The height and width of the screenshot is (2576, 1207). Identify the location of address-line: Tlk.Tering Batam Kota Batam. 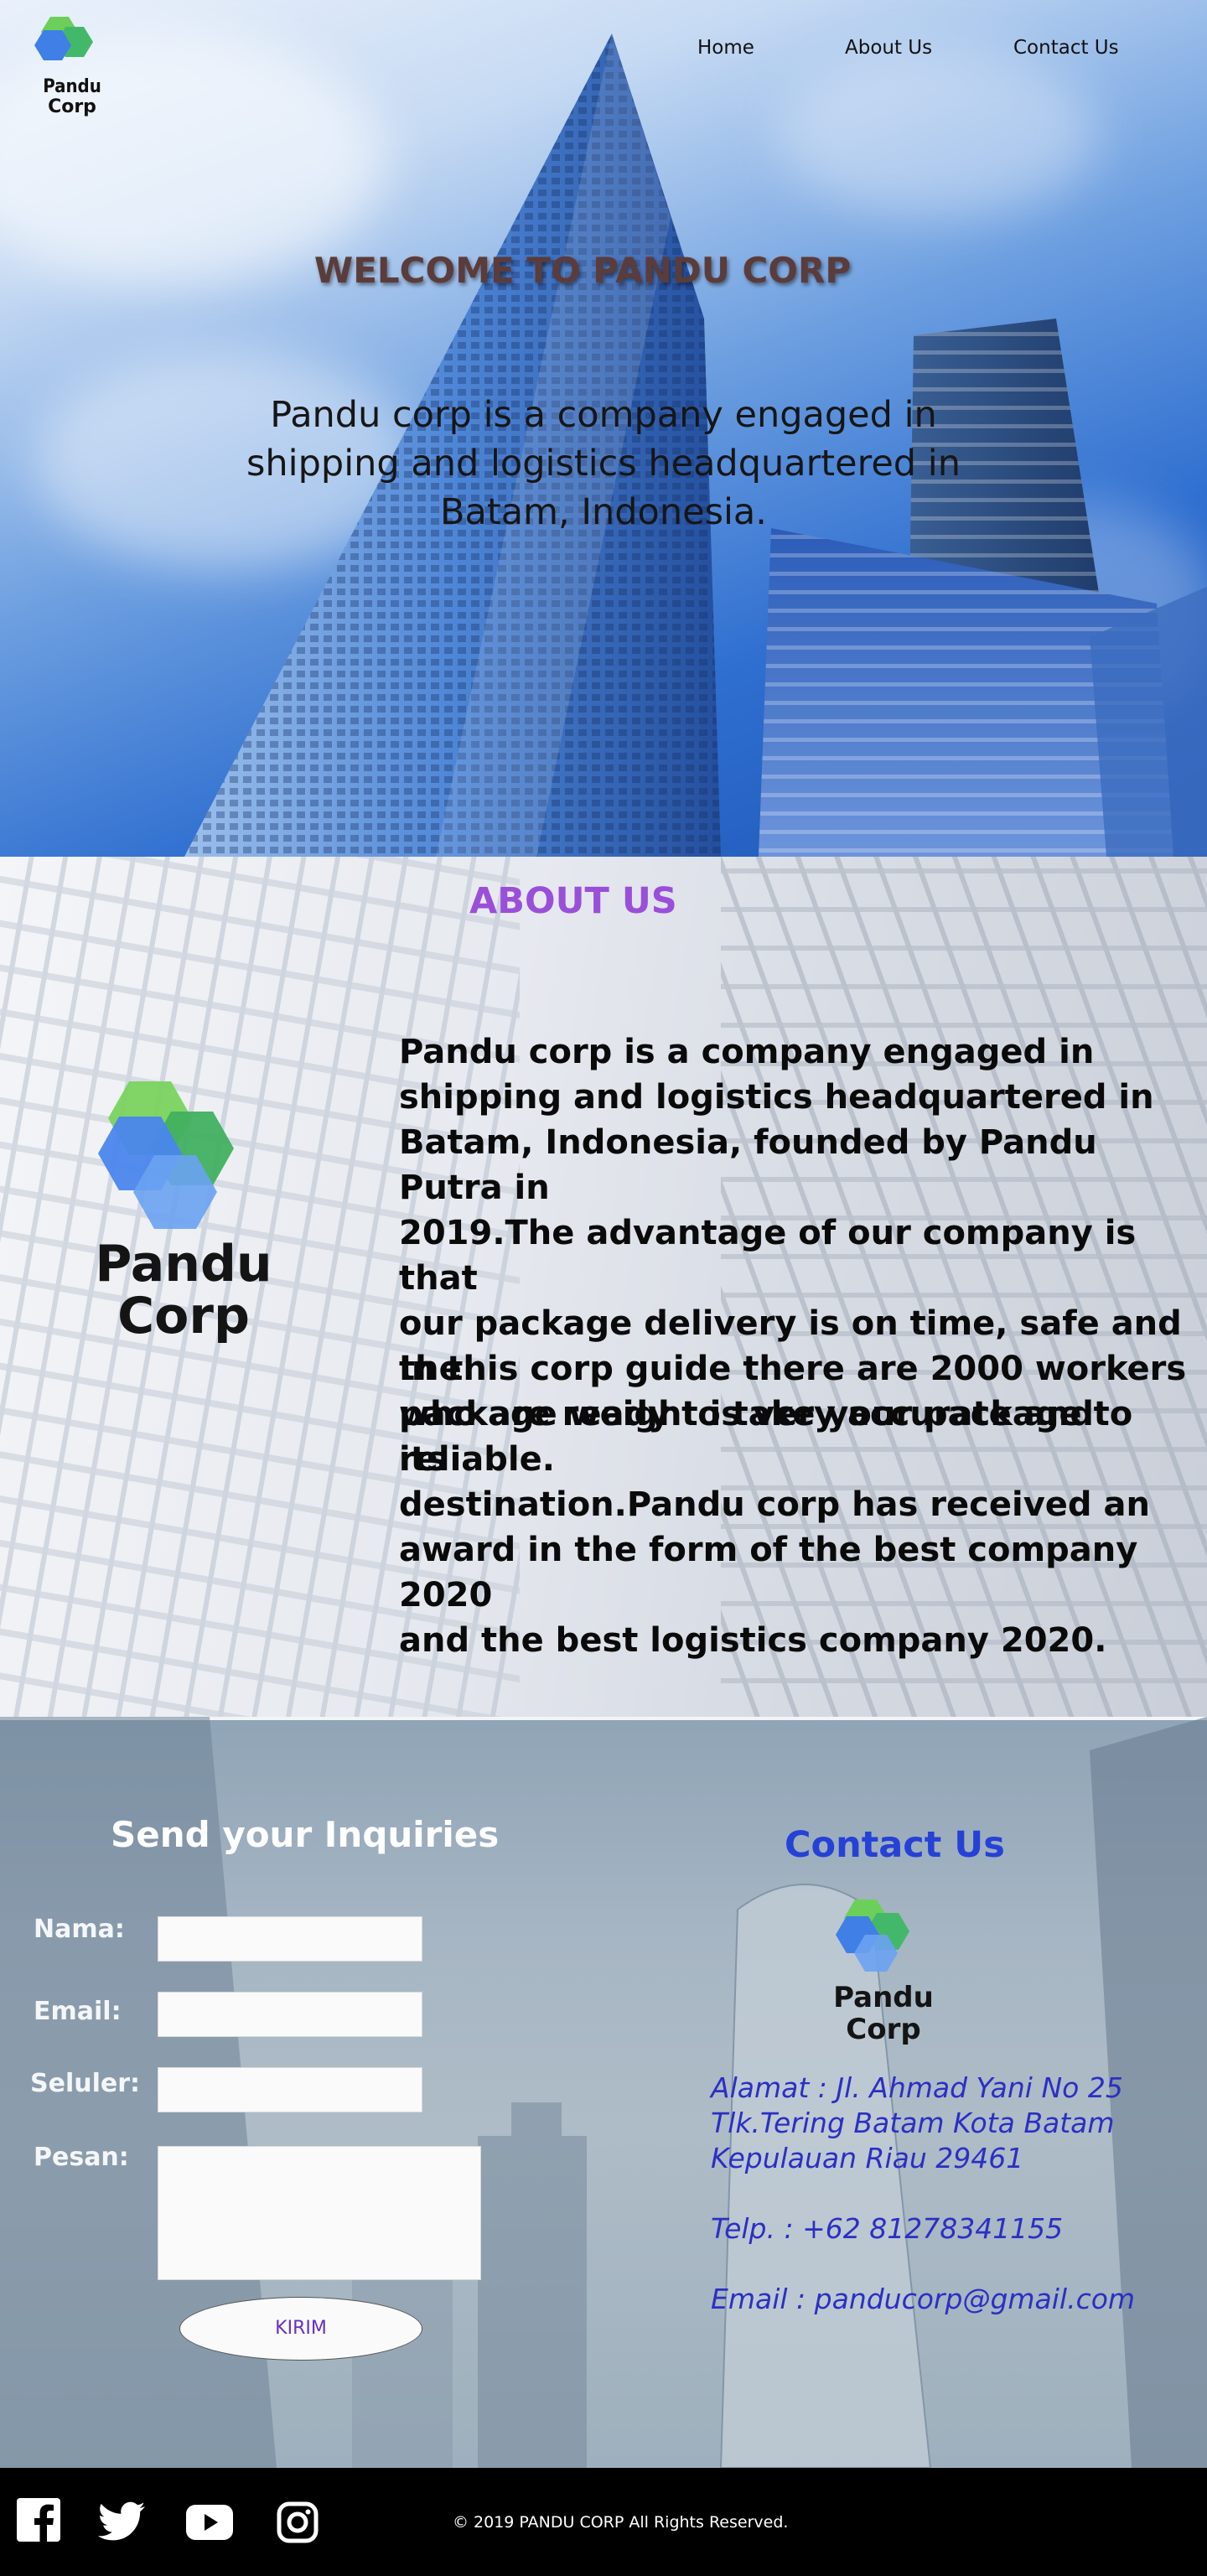
(913, 2123).